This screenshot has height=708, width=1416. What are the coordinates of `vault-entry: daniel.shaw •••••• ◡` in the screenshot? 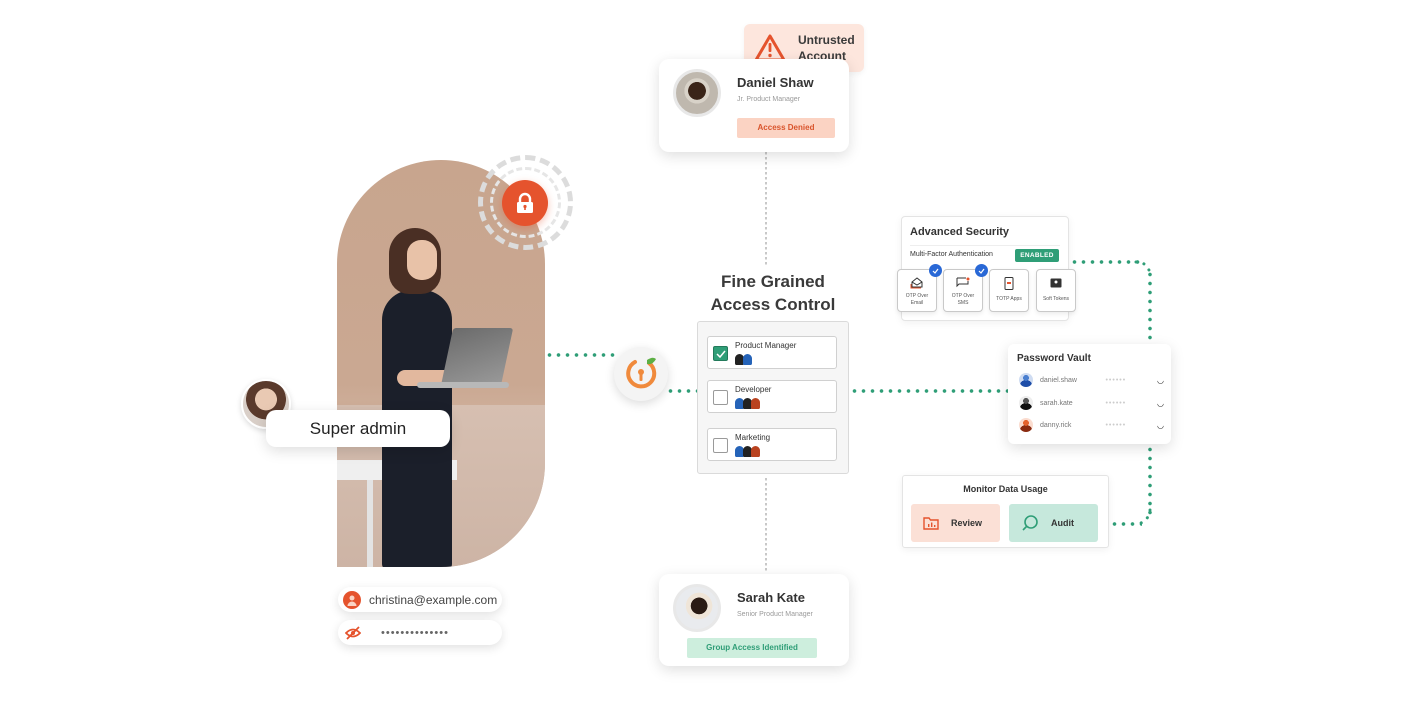 It's located at (1091, 380).